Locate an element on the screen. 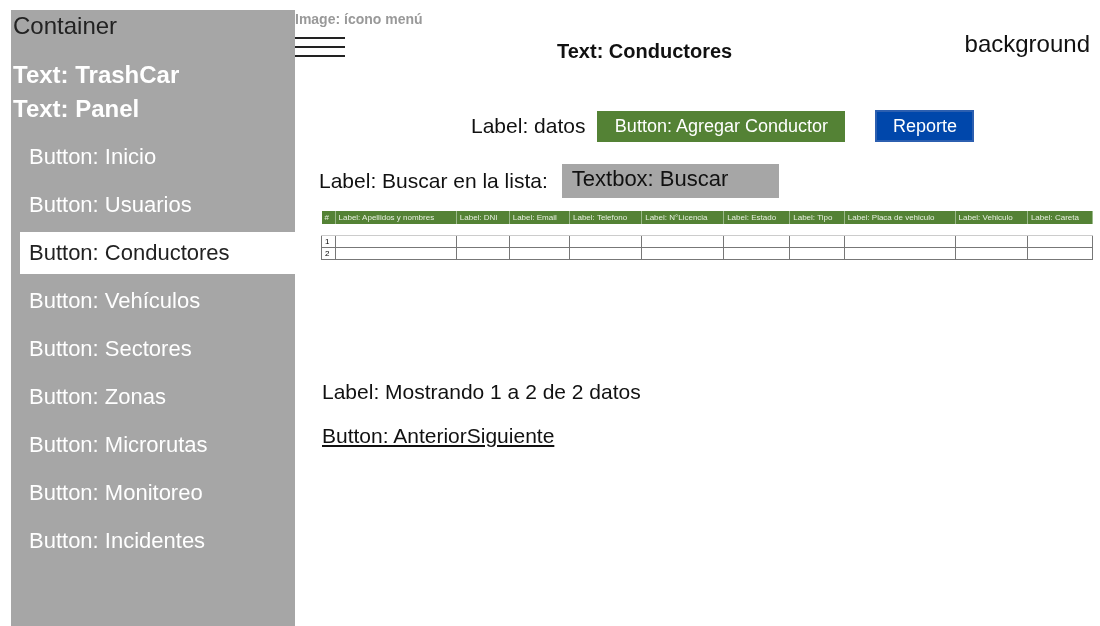  column-header: Label: Email is located at coordinates (539, 217).